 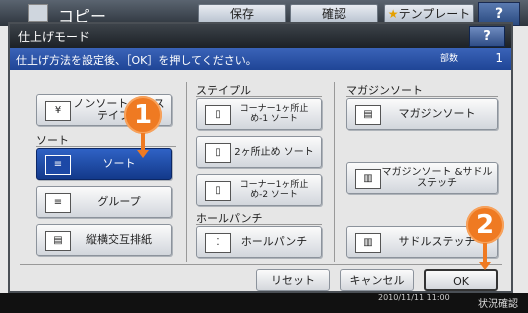 What do you see at coordinates (38, 13) in the screenshot?
I see `copy-icon` at bounding box center [38, 13].